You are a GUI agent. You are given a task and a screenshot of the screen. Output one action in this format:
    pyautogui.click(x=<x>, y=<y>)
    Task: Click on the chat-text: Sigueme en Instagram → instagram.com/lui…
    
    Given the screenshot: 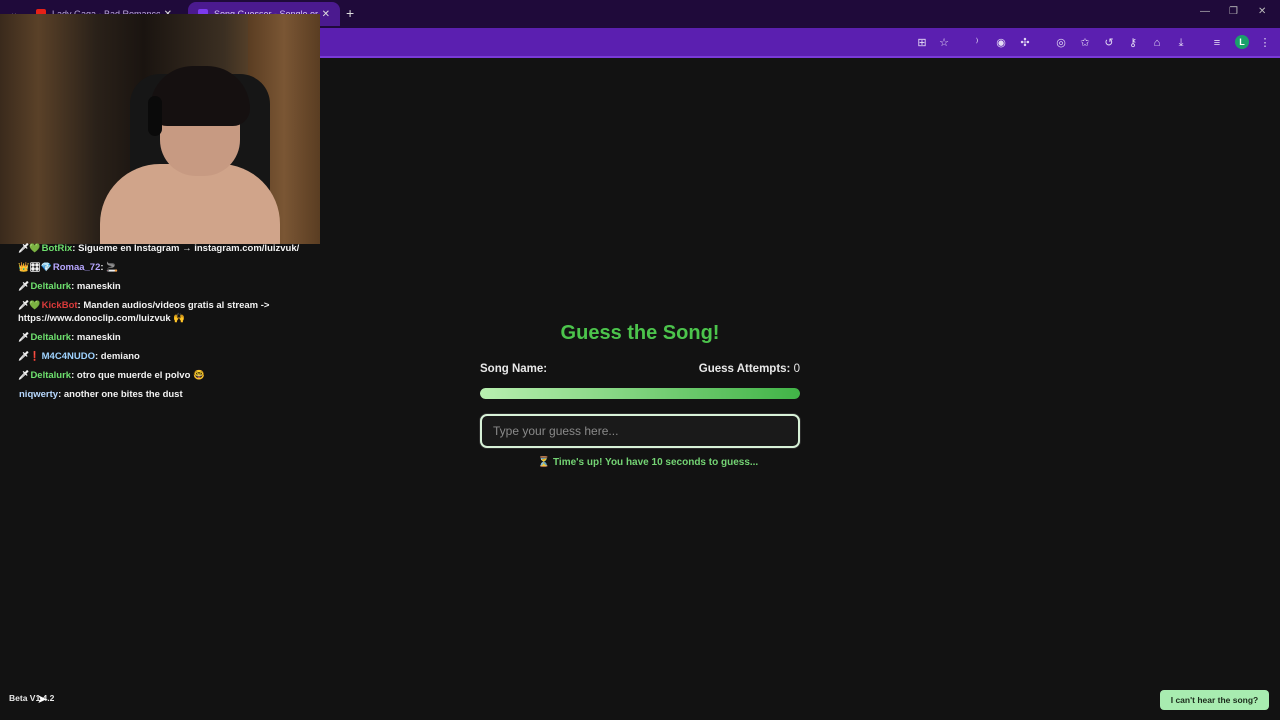 What is the action you would take?
    pyautogui.click(x=189, y=248)
    